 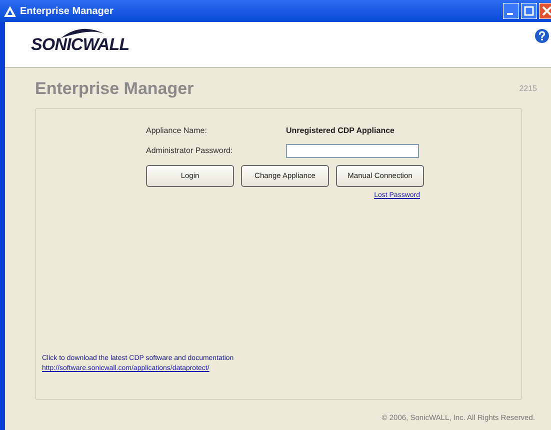 I want to click on logo: SONICWALL, so click(x=80, y=45).